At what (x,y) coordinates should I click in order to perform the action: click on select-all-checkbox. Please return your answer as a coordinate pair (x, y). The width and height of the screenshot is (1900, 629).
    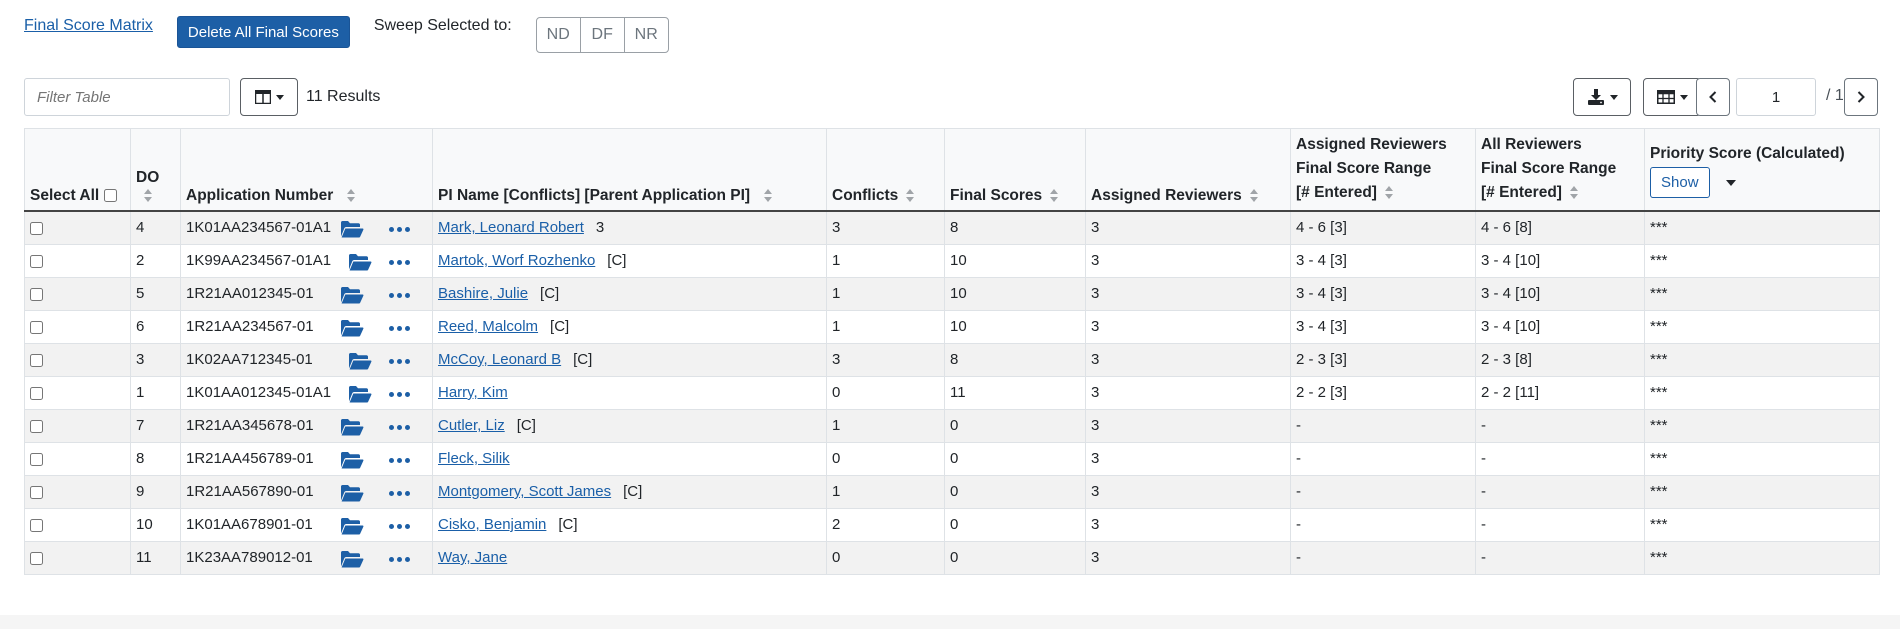
    Looking at the image, I should click on (110, 196).